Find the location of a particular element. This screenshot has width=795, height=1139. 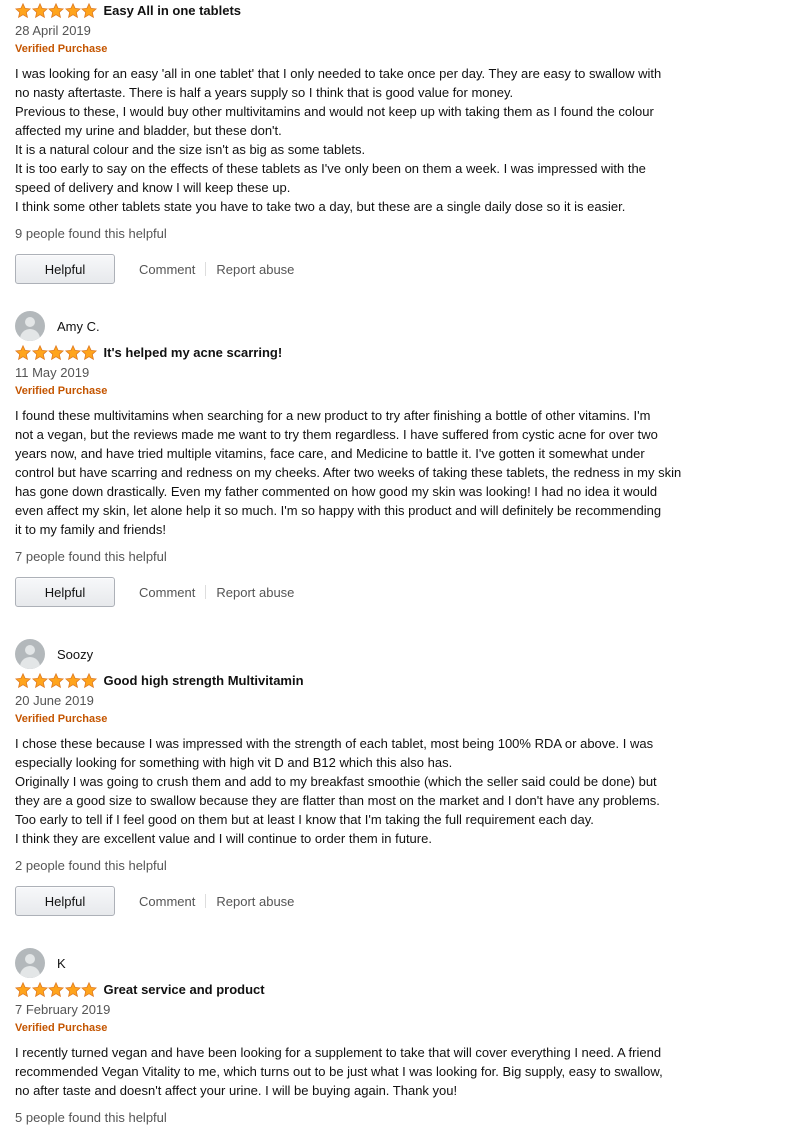

review-title-row: Good high strength Multivitamin is located at coordinates (360, 680).